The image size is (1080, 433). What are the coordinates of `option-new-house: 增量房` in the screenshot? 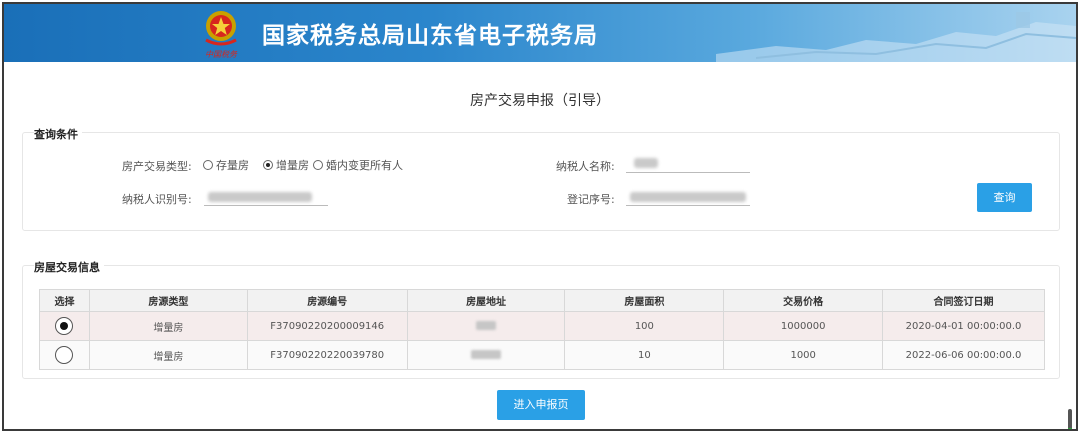 It's located at (286, 165).